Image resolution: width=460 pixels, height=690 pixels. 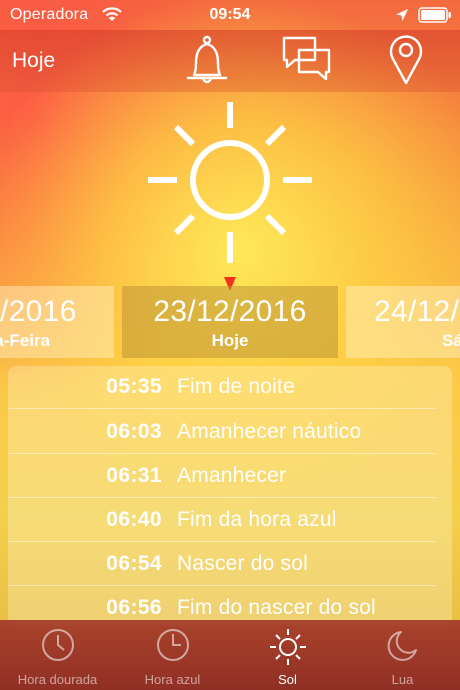 What do you see at coordinates (435, 17) in the screenshot?
I see `battery-icon` at bounding box center [435, 17].